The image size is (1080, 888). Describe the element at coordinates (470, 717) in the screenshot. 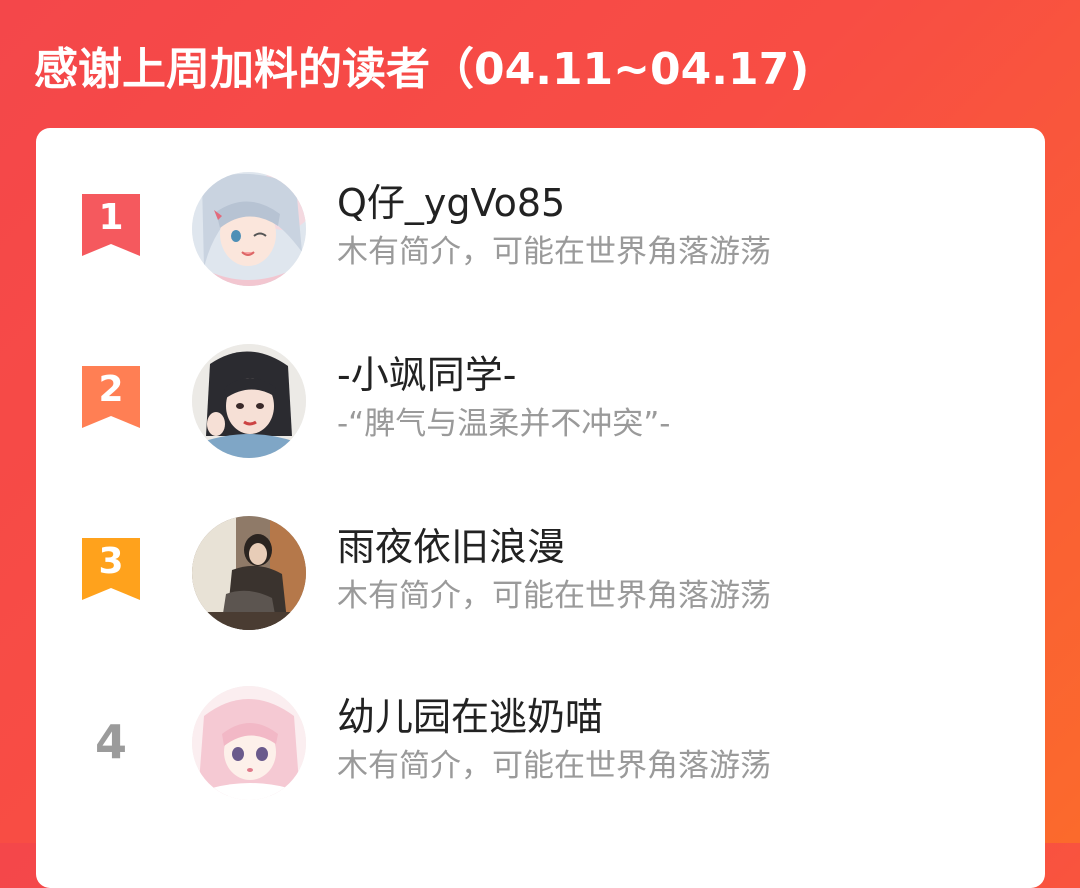

I see `user-name: 幼儿园在逃奶喵` at that location.